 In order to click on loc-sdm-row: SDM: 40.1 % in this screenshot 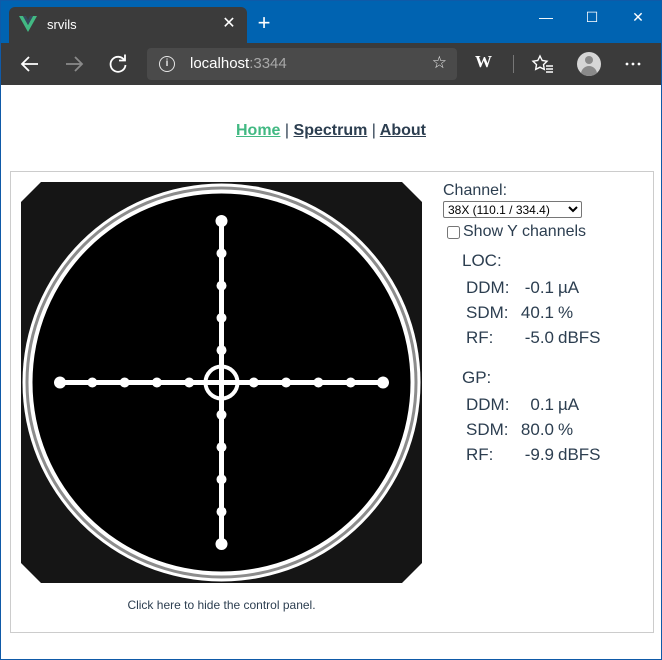, I will do `click(531, 312)`.